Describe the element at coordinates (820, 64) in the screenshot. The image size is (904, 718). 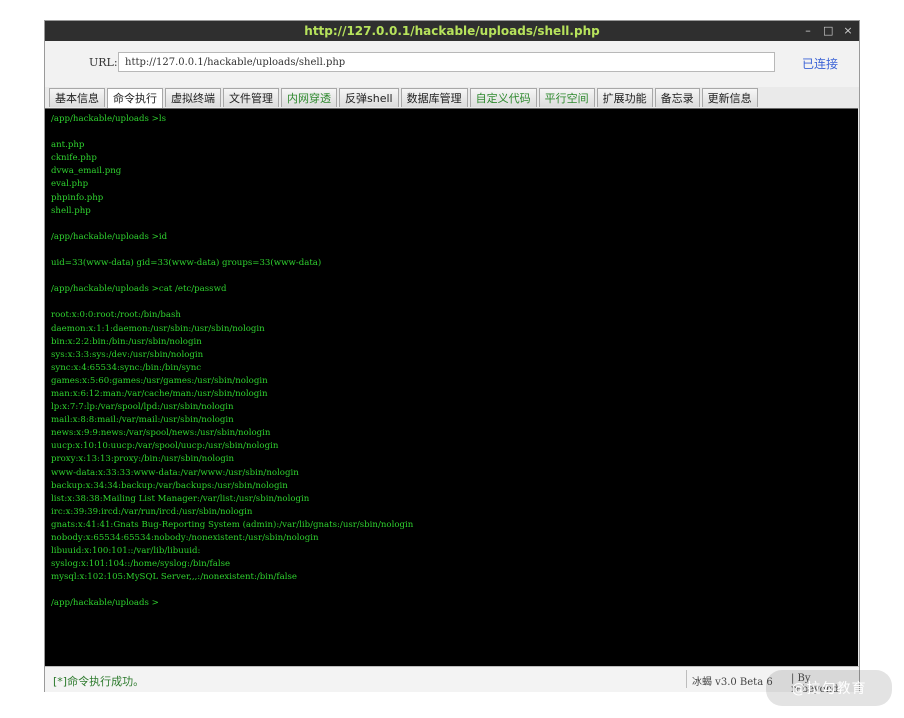
I see `connection-status: 已连接` at that location.